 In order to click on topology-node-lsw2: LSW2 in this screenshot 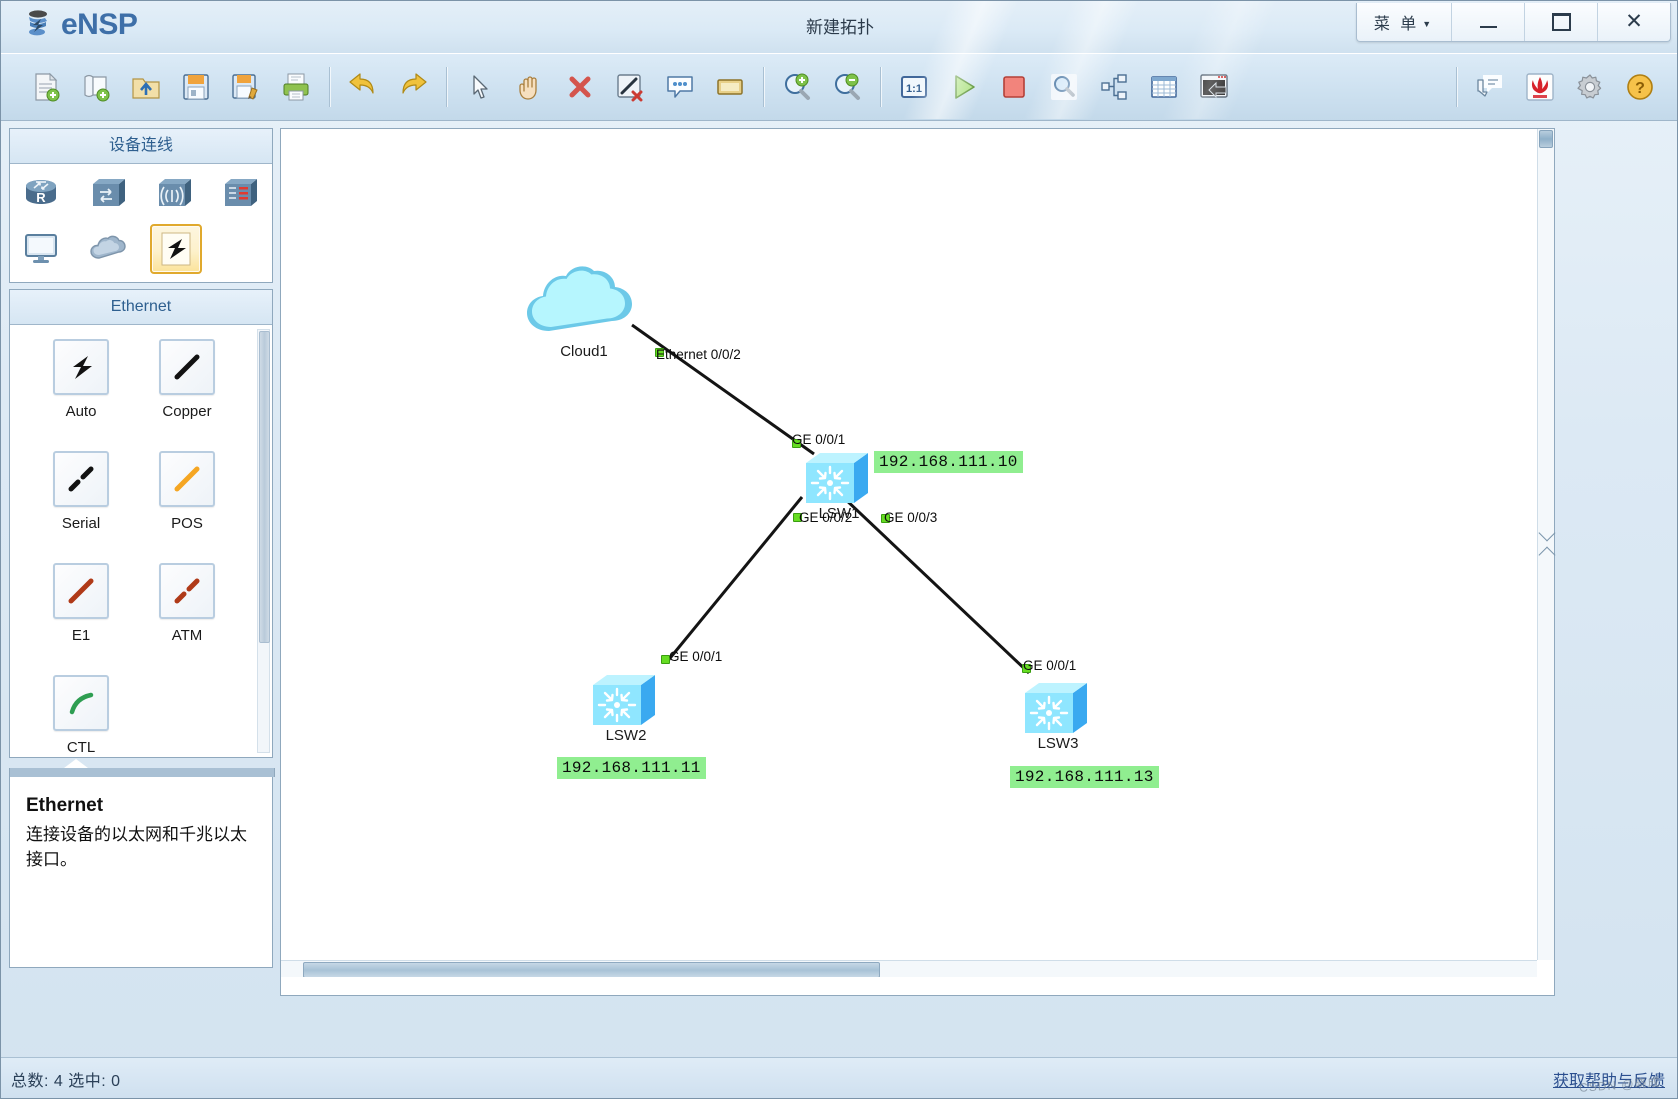, I will do `click(626, 706)`.